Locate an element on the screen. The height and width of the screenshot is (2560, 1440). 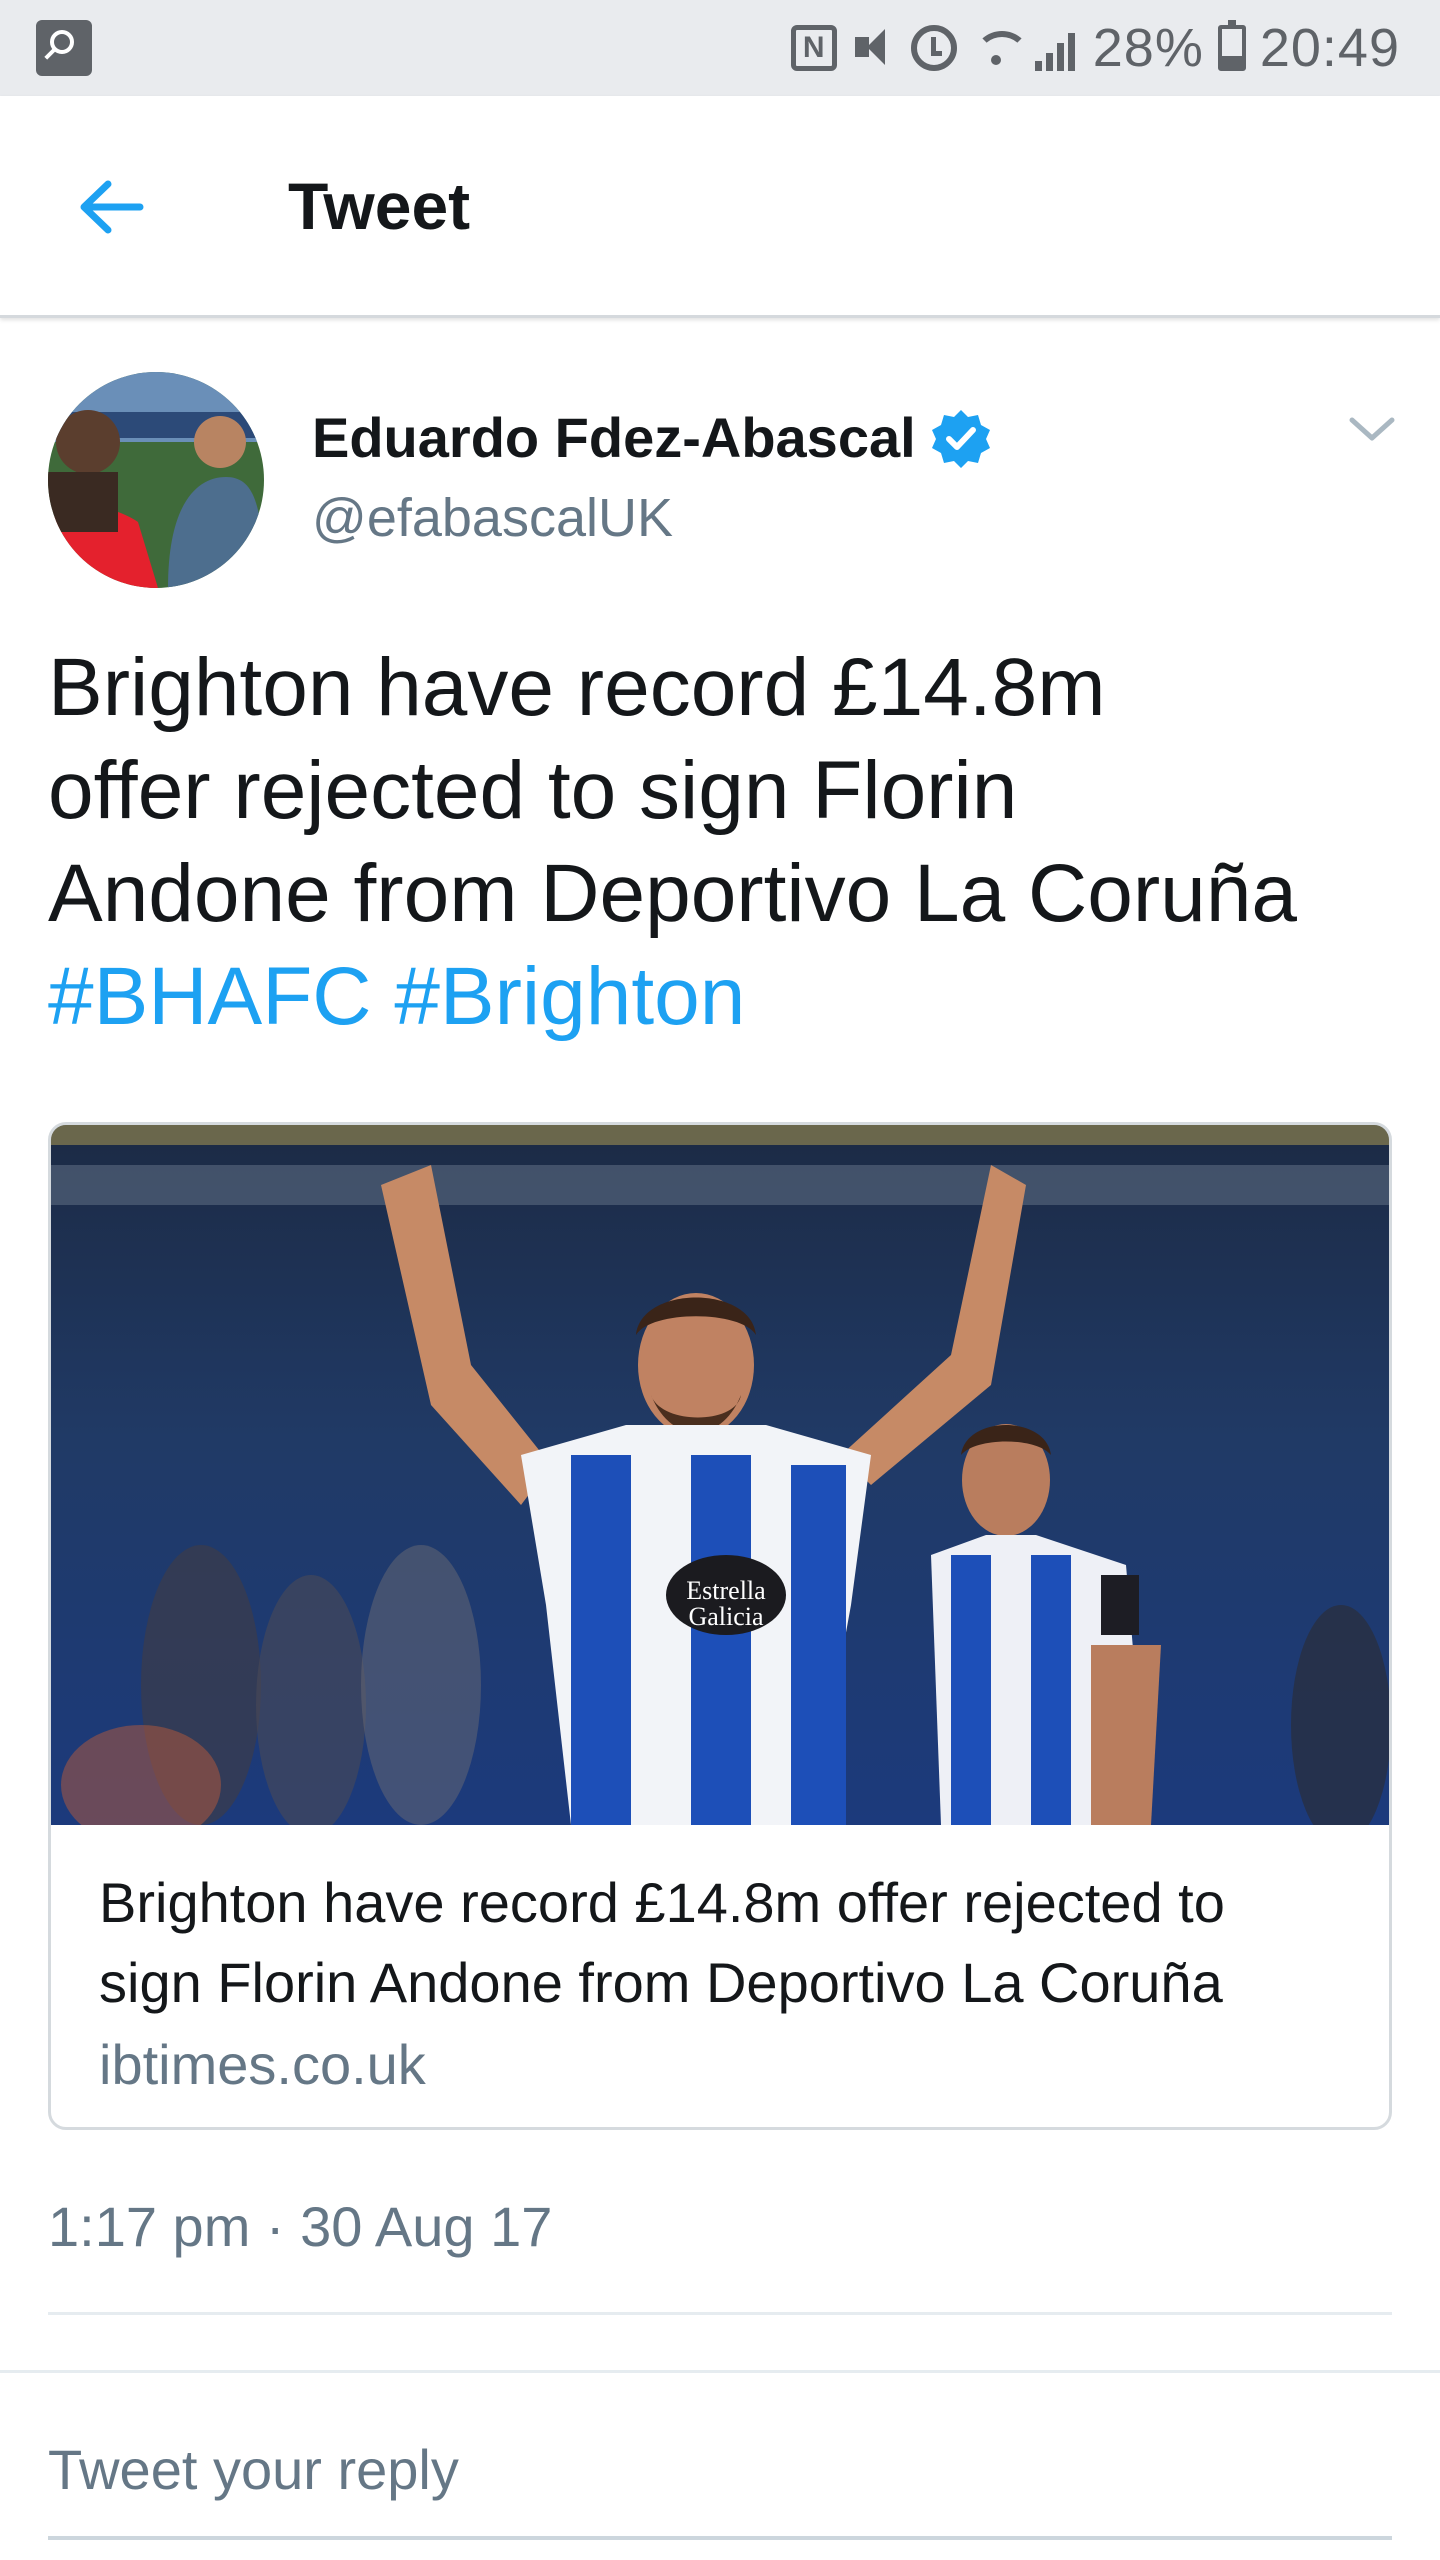
svg-text: Galicia is located at coordinates (726, 1616).